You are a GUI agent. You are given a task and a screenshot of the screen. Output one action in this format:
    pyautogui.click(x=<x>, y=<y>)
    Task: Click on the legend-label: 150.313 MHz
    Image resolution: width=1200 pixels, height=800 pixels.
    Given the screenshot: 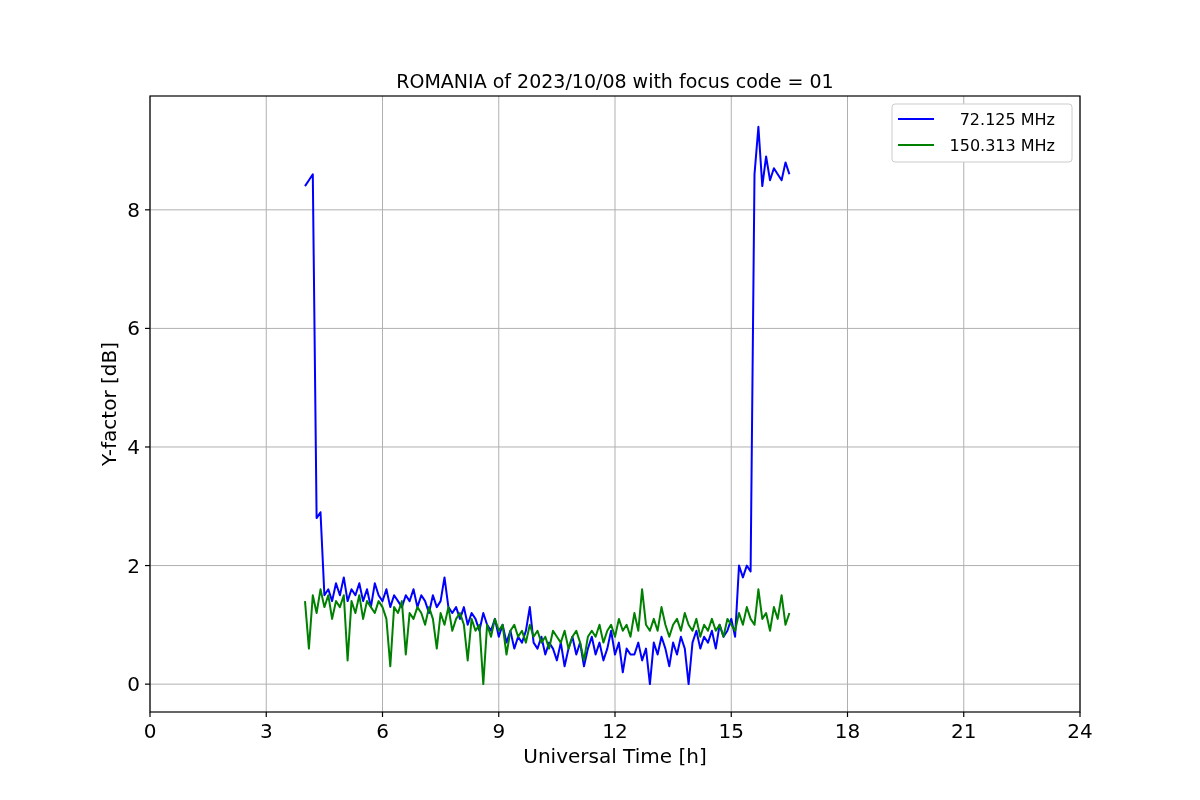 What is the action you would take?
    pyautogui.click(x=1002, y=145)
    